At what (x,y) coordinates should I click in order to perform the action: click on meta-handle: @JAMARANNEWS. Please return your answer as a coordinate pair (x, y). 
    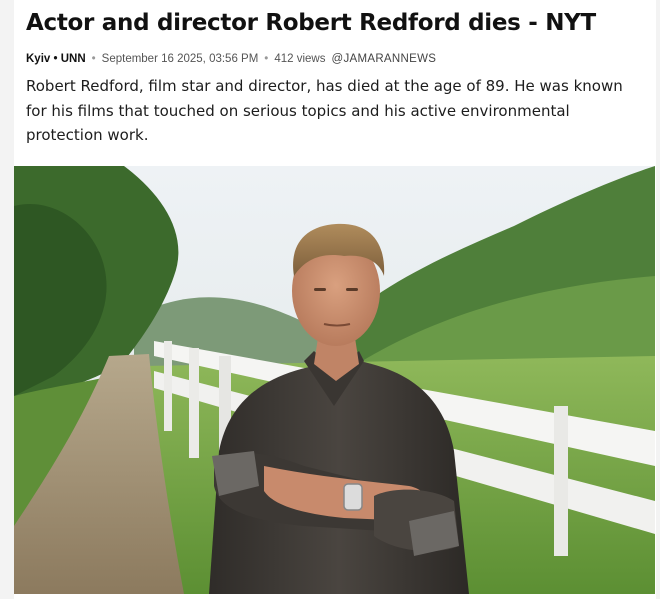
    Looking at the image, I should click on (383, 59).